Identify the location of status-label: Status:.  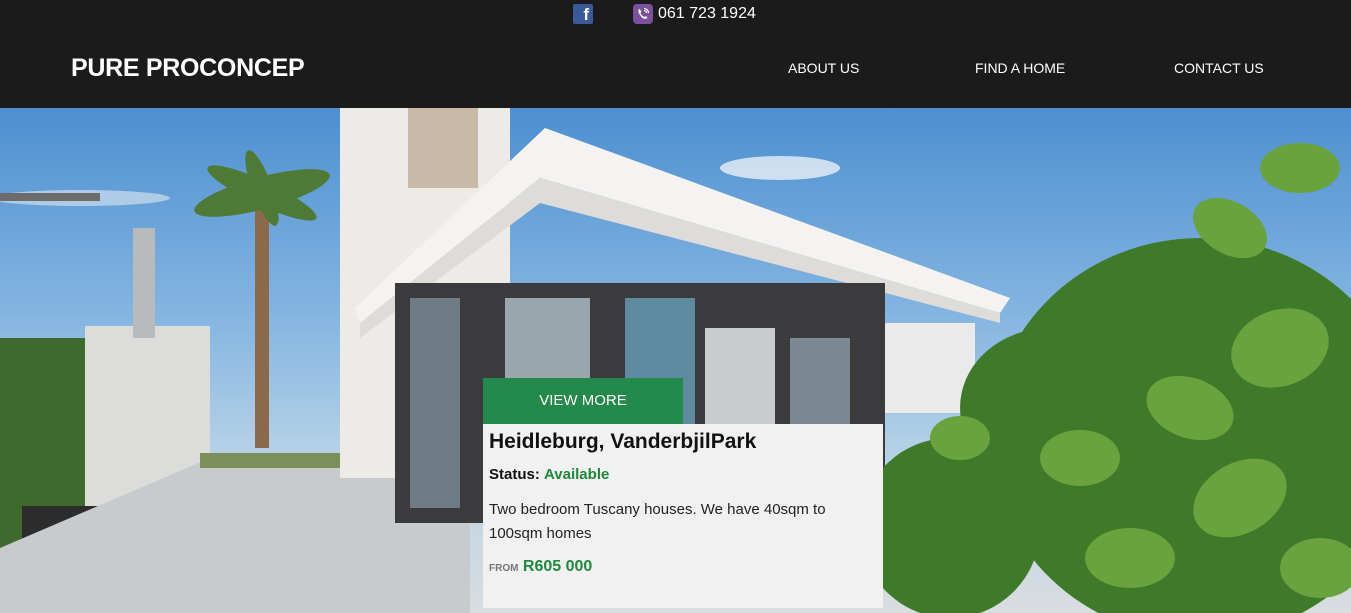
(514, 474).